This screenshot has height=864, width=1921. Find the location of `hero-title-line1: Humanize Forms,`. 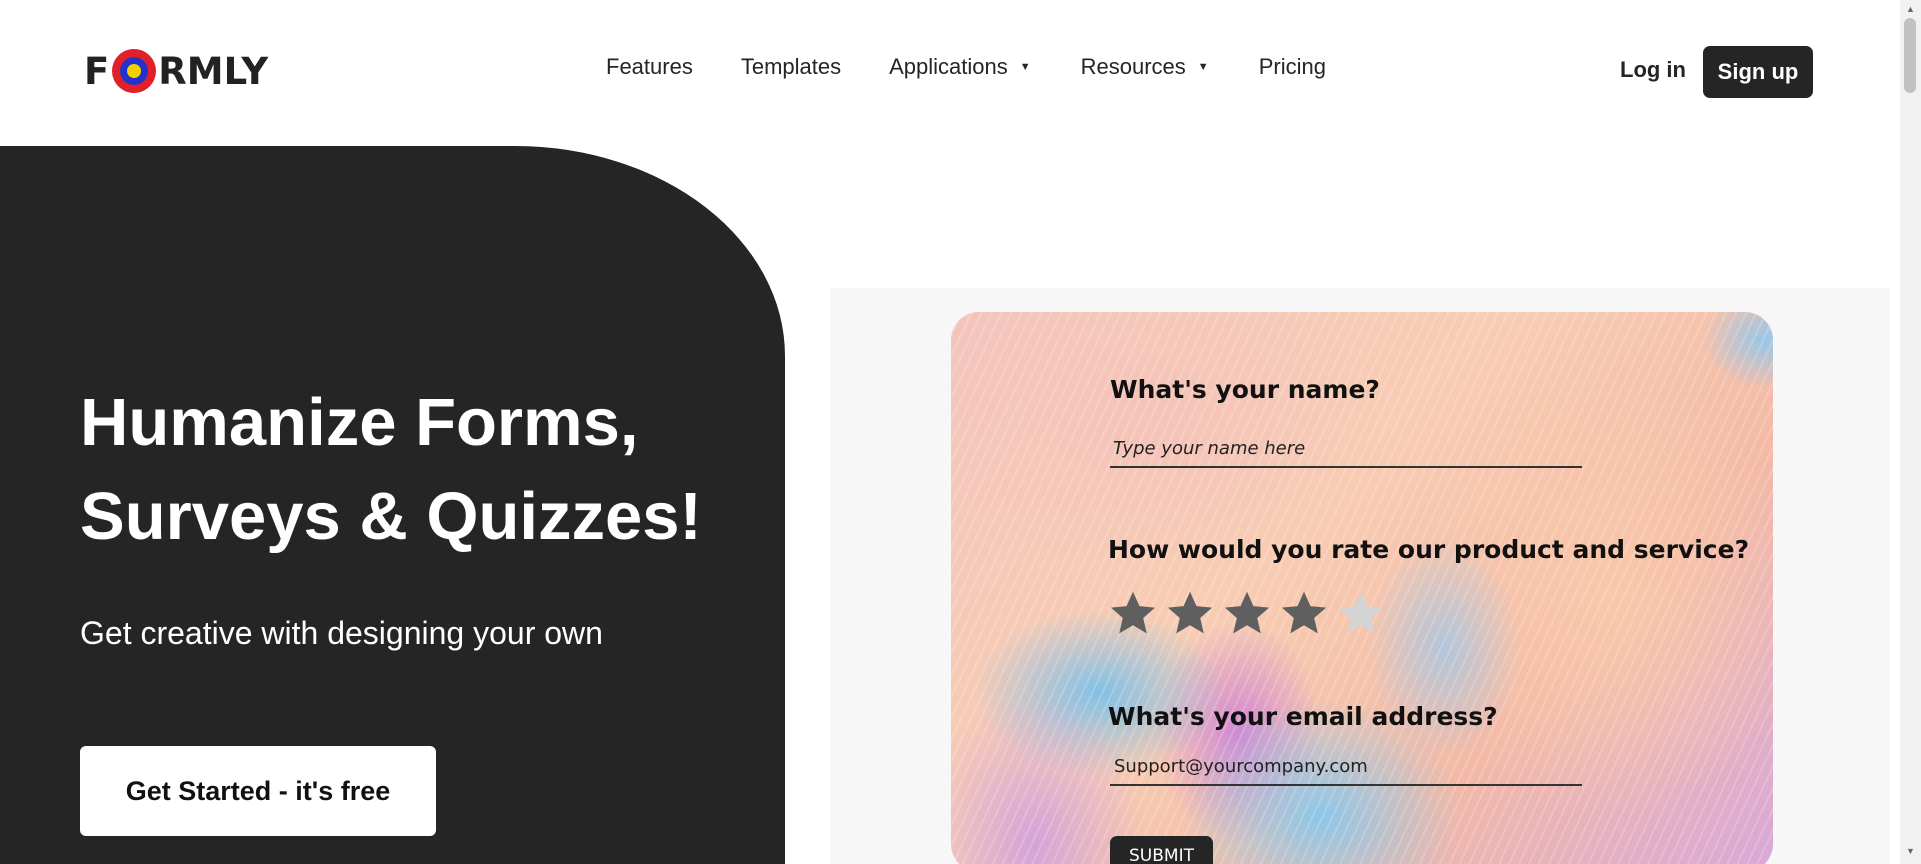

hero-title-line1: Humanize Forms, is located at coordinates (359, 422).